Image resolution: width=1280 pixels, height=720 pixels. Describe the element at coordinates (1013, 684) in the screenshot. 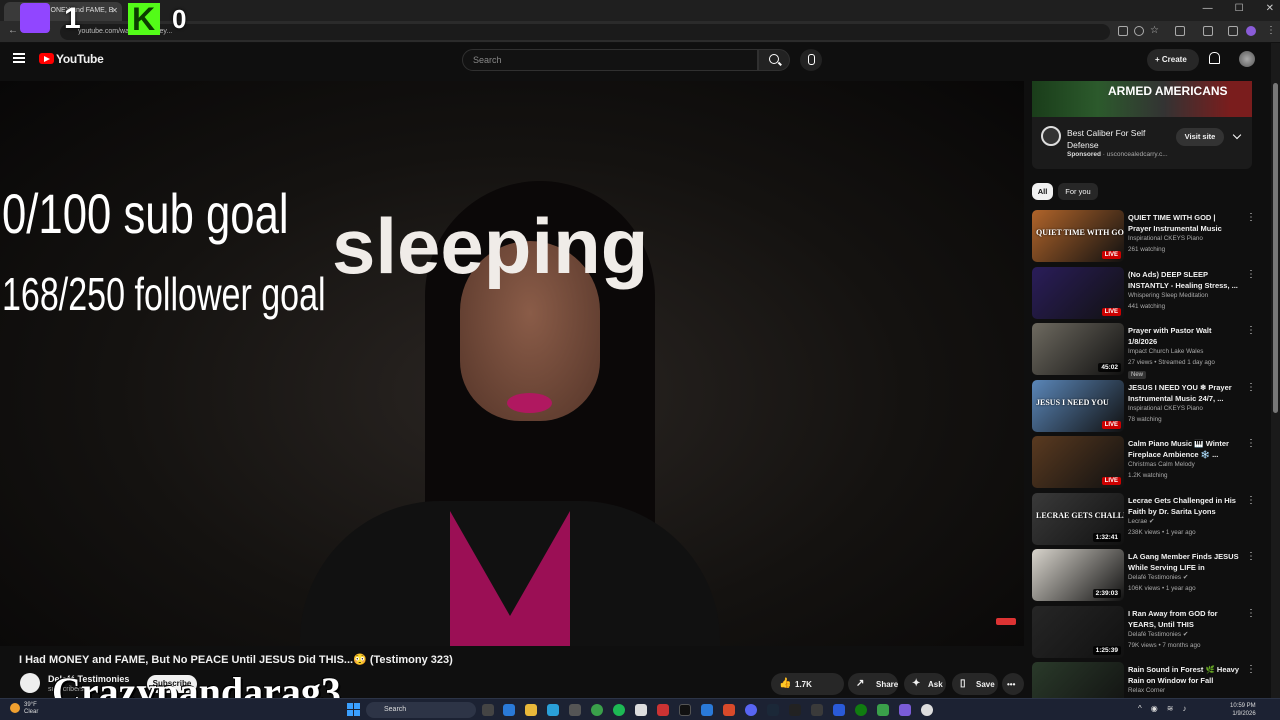

I see `more-actions-button: •••` at that location.